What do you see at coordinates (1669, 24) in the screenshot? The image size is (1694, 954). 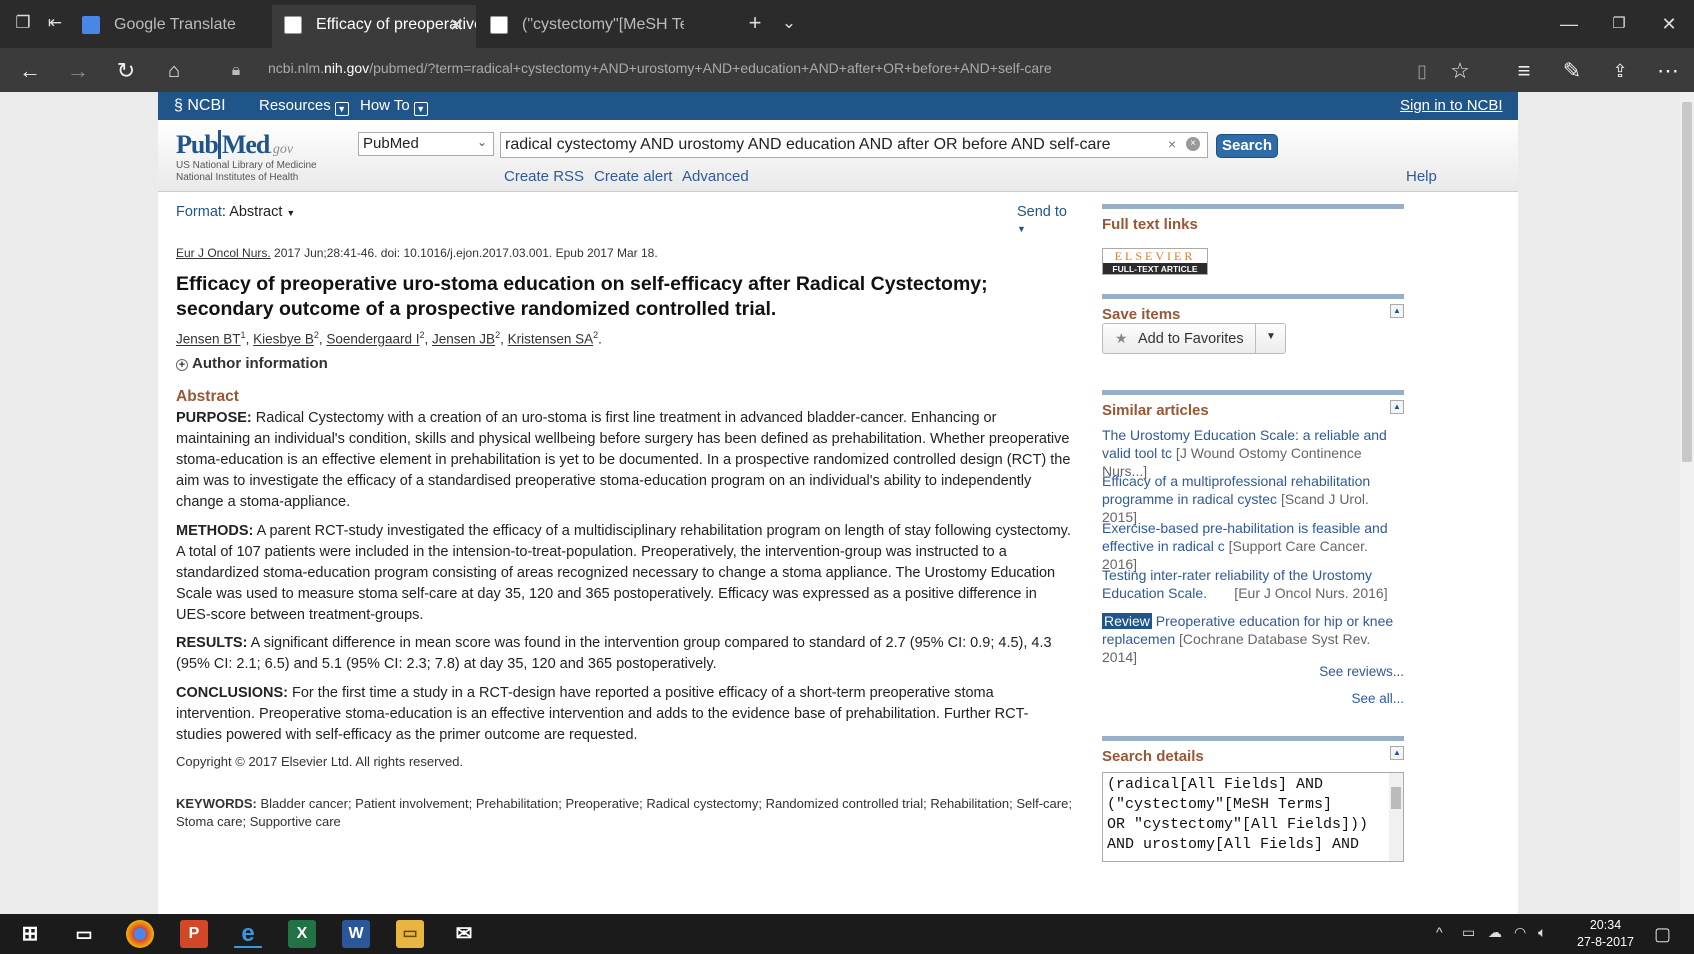 I see `close-window-icon: ✕` at bounding box center [1669, 24].